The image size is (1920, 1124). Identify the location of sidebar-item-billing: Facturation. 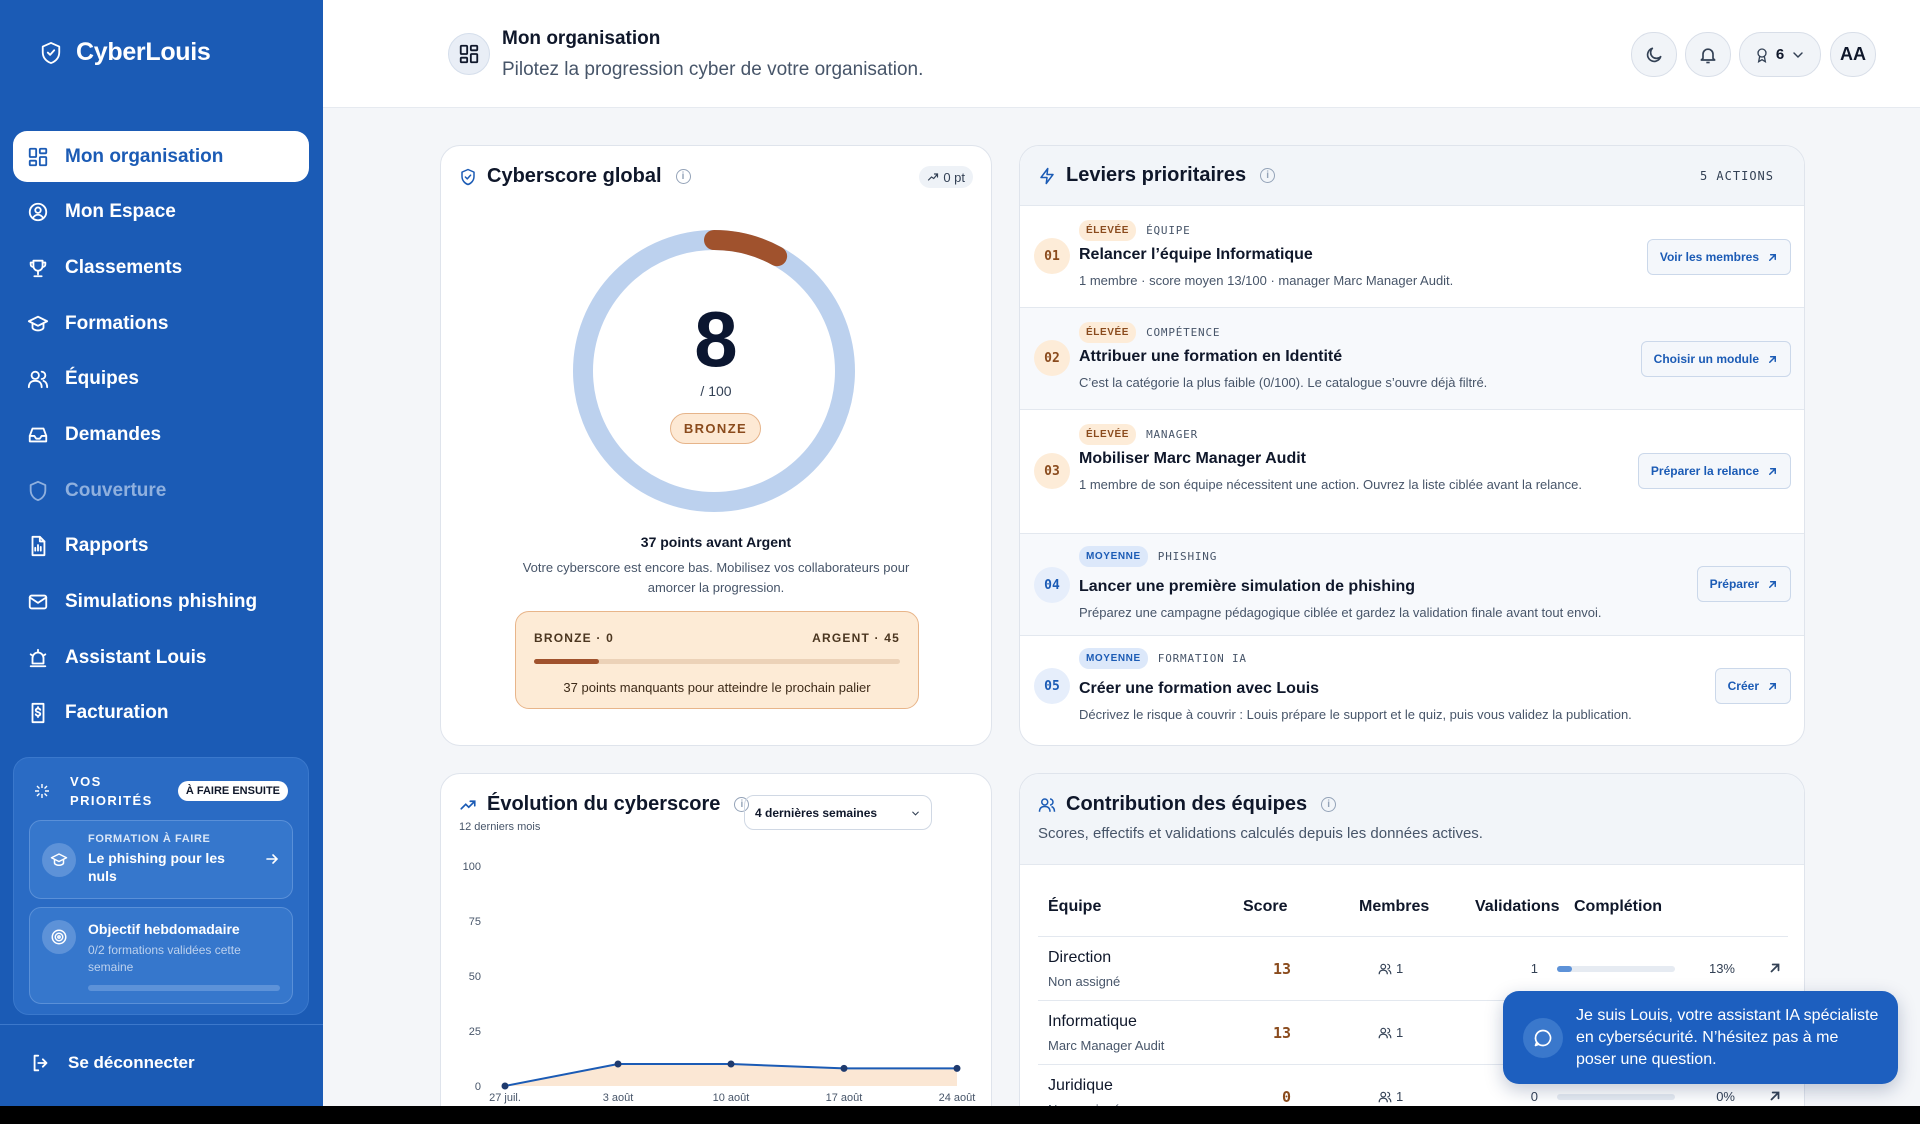
(161, 713).